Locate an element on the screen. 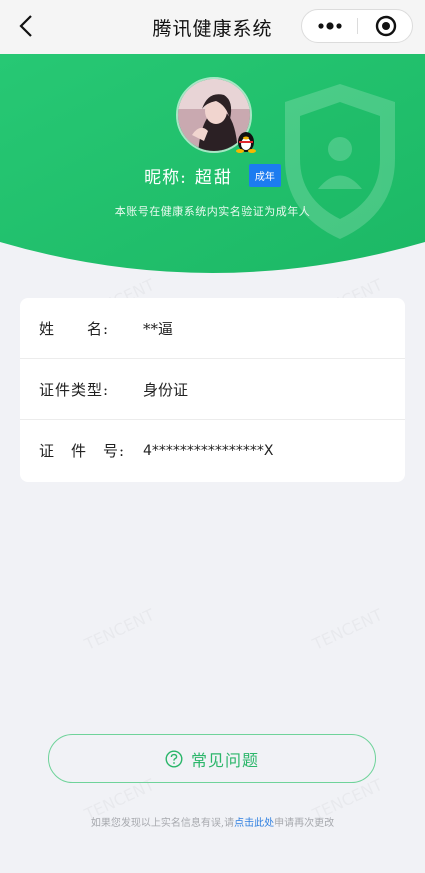  nickname-value: 超甜 is located at coordinates (213, 178).